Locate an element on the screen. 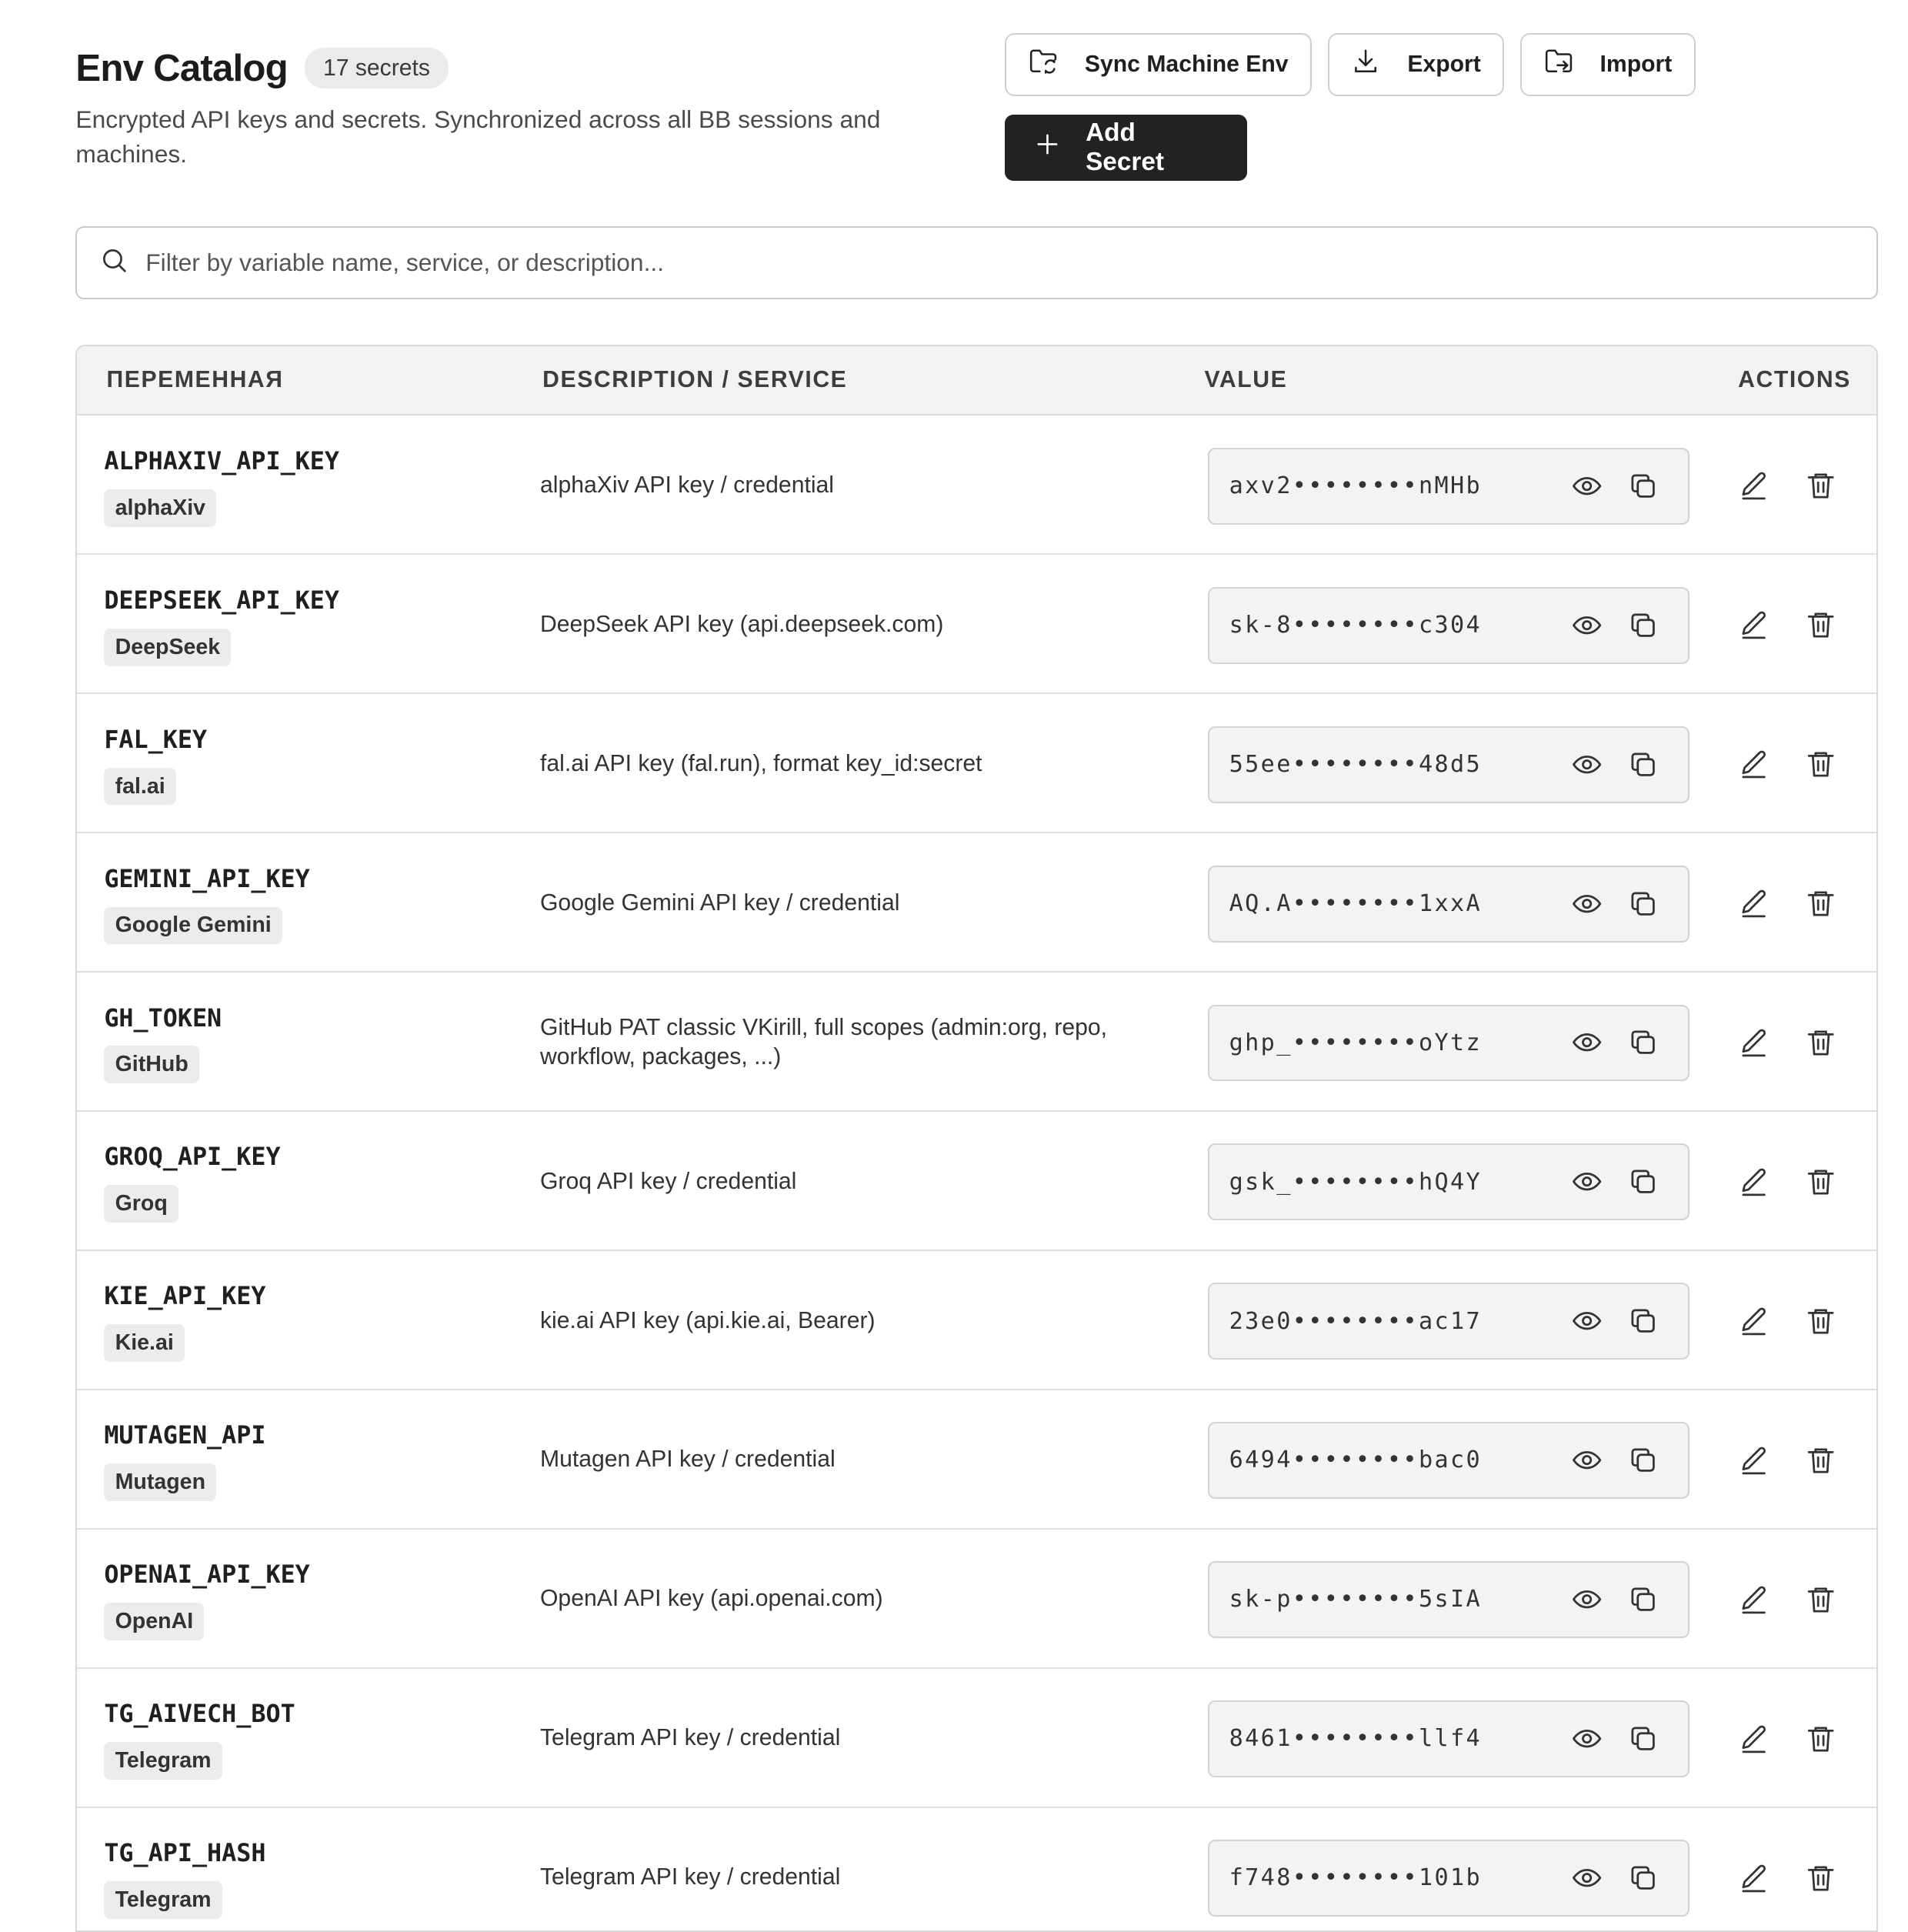 The width and height of the screenshot is (1908, 1932). value-field: f748••••••••101b is located at coordinates (1449, 1879).